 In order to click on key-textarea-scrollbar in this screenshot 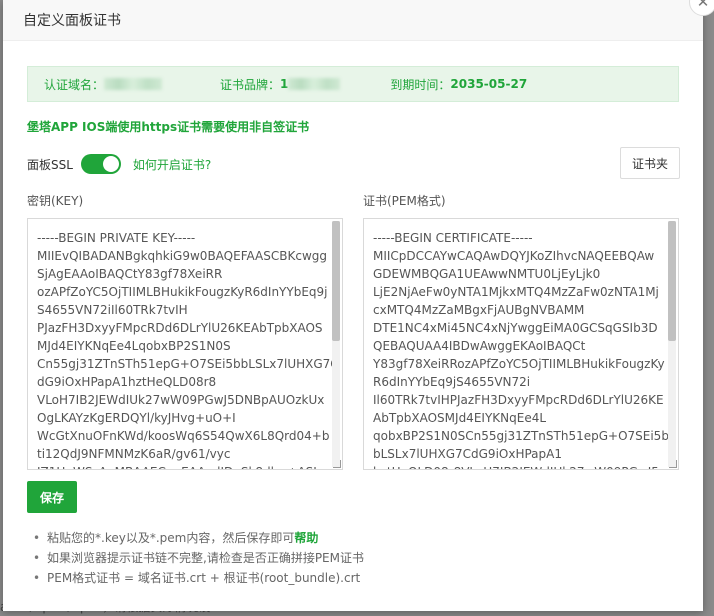, I will do `click(336, 344)`.